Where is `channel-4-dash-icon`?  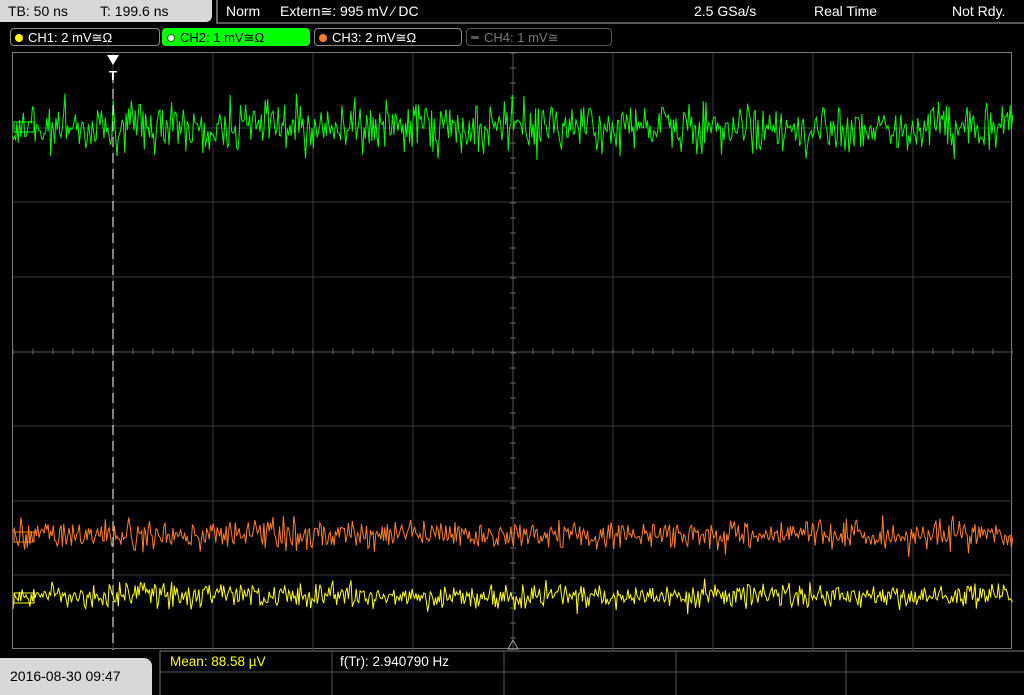 channel-4-dash-icon is located at coordinates (475, 37).